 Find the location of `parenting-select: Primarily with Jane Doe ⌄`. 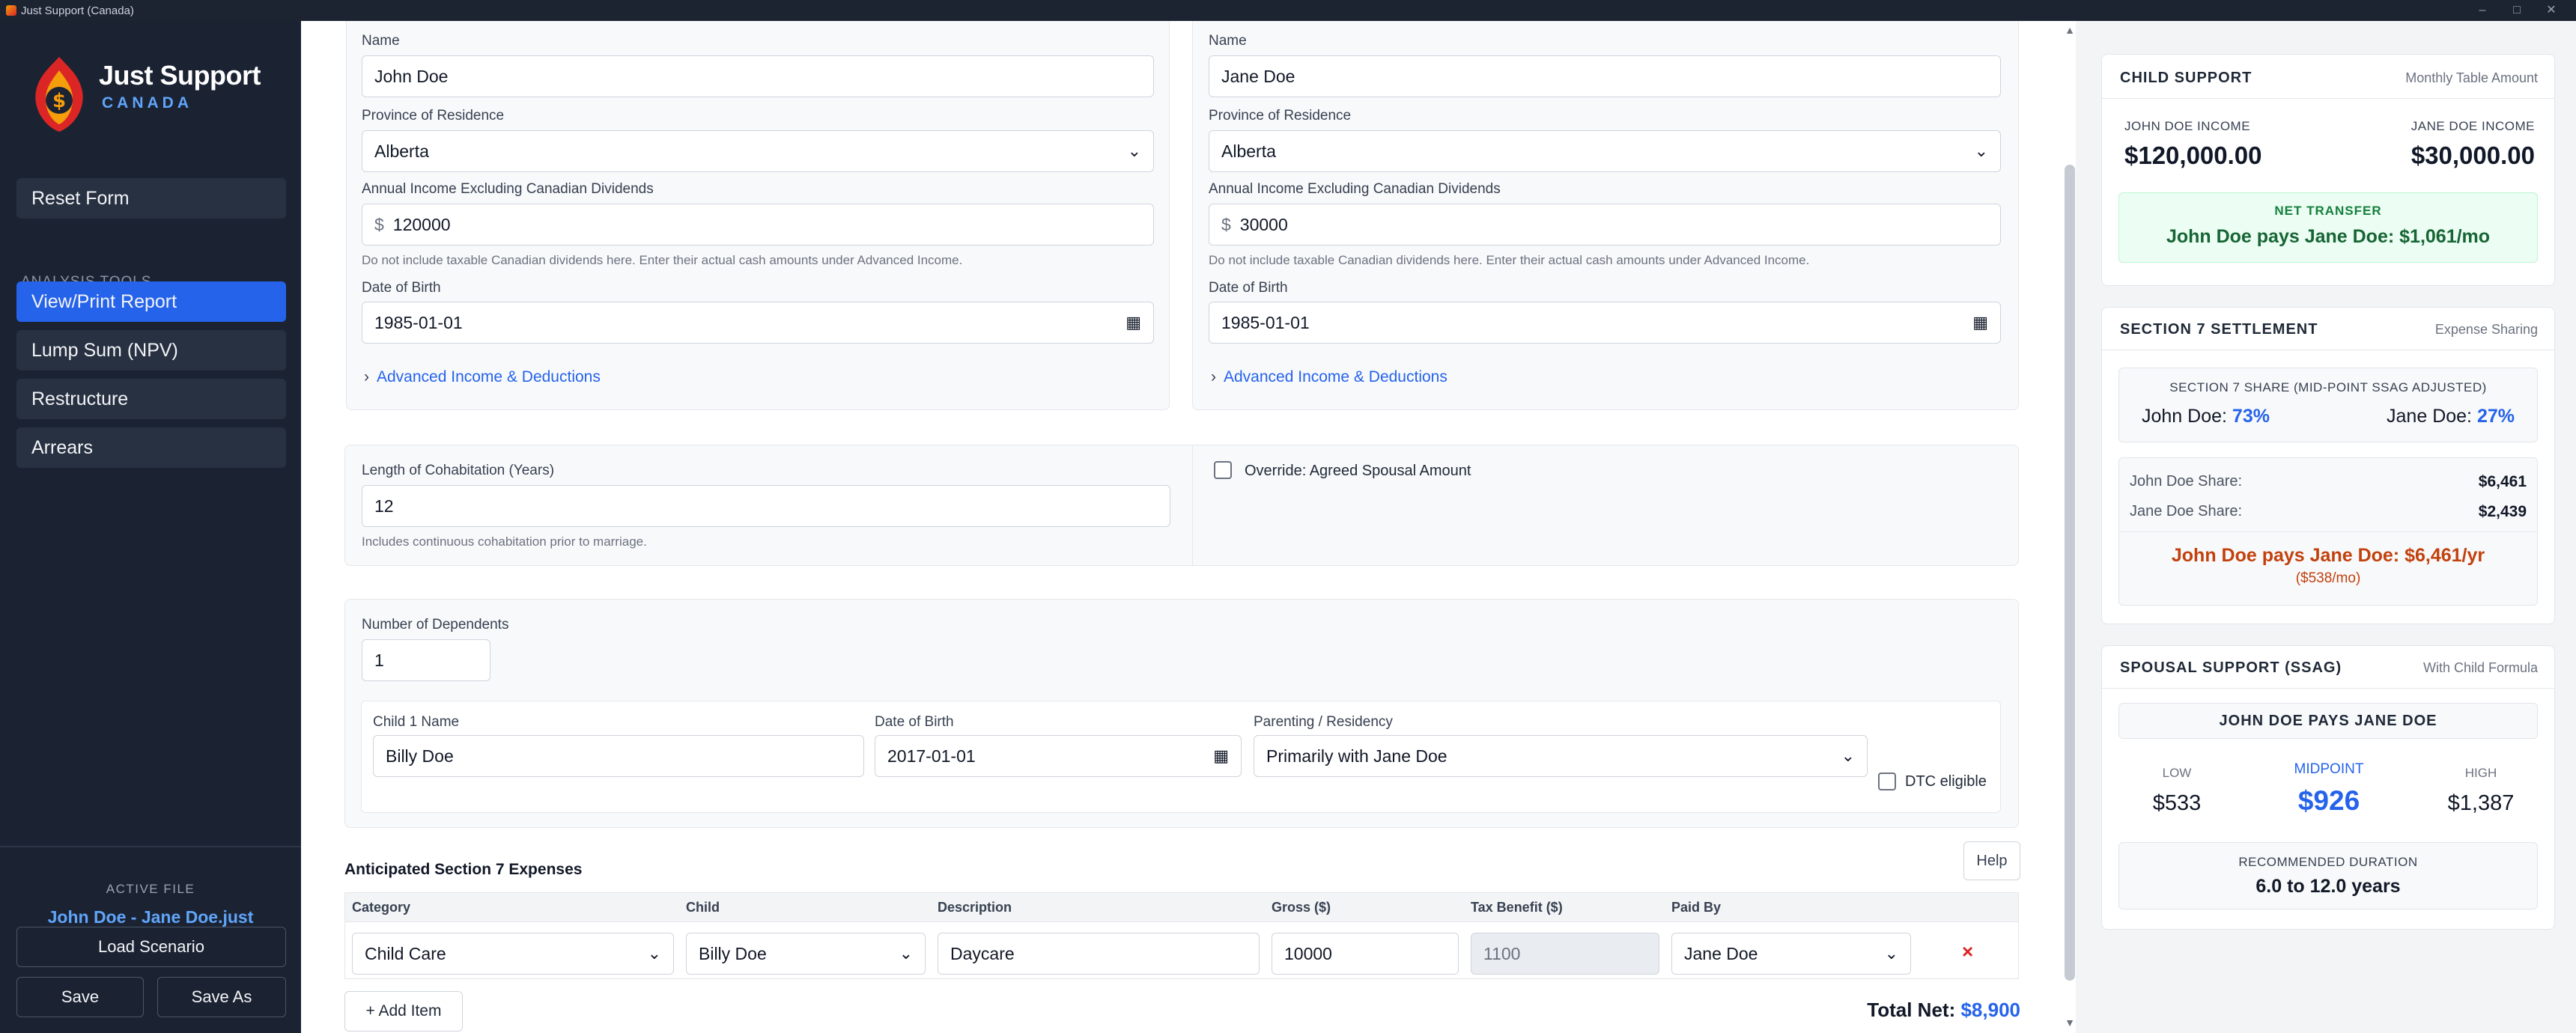

parenting-select: Primarily with Jane Doe ⌄ is located at coordinates (1561, 756).